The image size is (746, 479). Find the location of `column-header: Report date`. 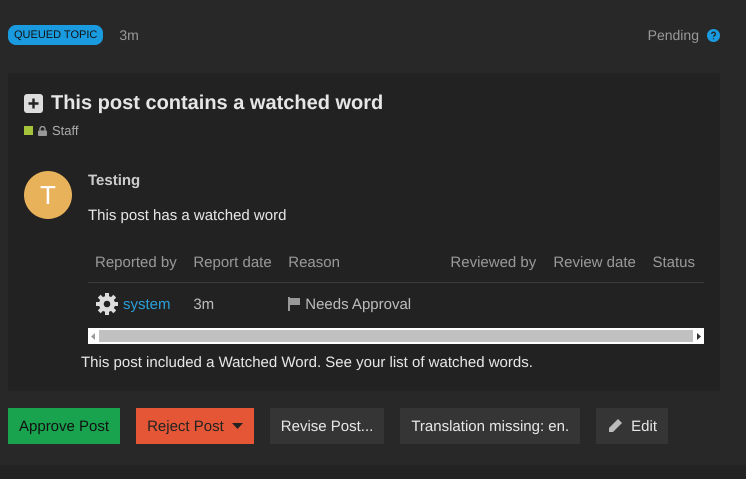

column-header: Report date is located at coordinates (234, 264).